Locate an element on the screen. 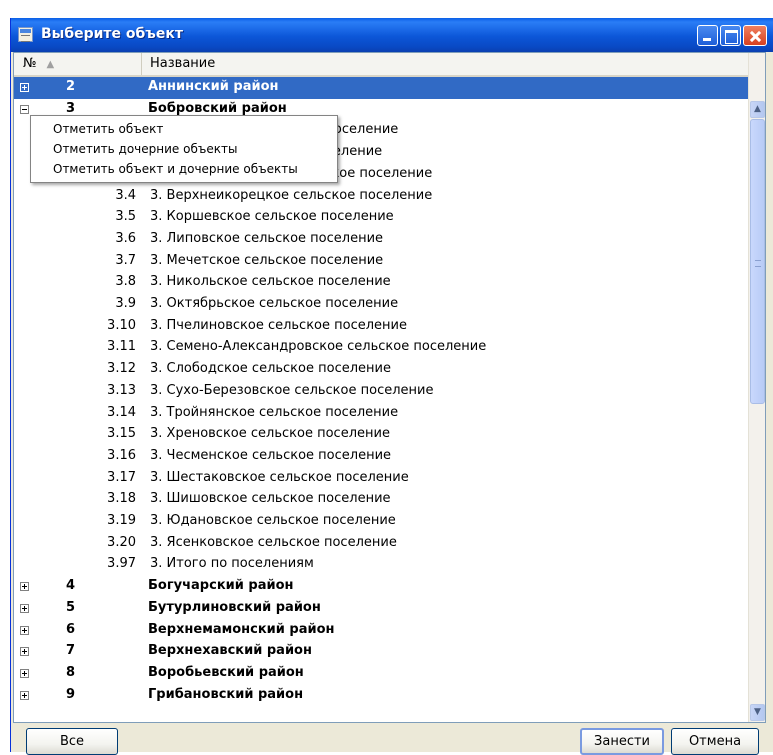 The height and width of the screenshot is (755, 773). row-number: 3.9 is located at coordinates (125, 303).